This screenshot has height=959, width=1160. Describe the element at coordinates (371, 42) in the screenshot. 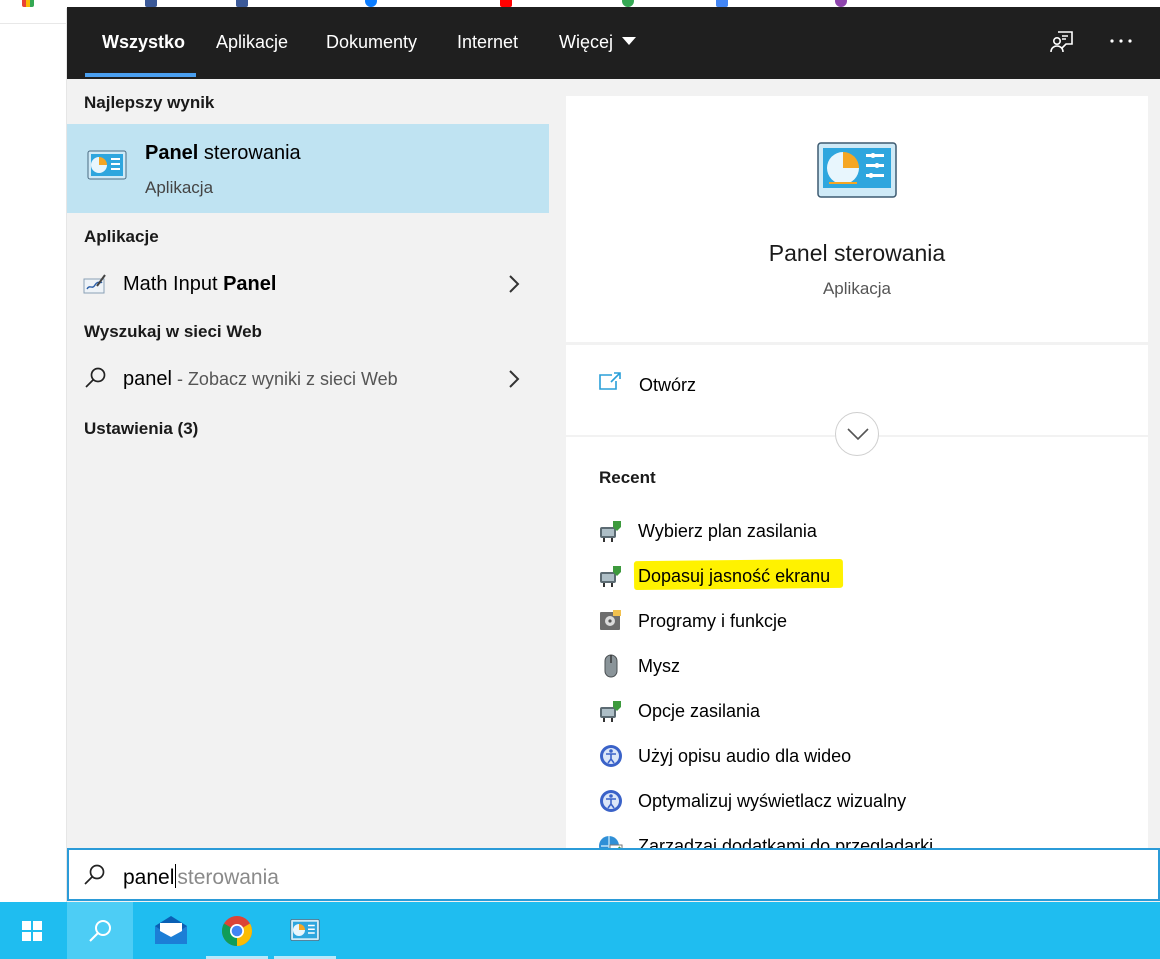

I see `tab-documents: Dokumenty` at that location.